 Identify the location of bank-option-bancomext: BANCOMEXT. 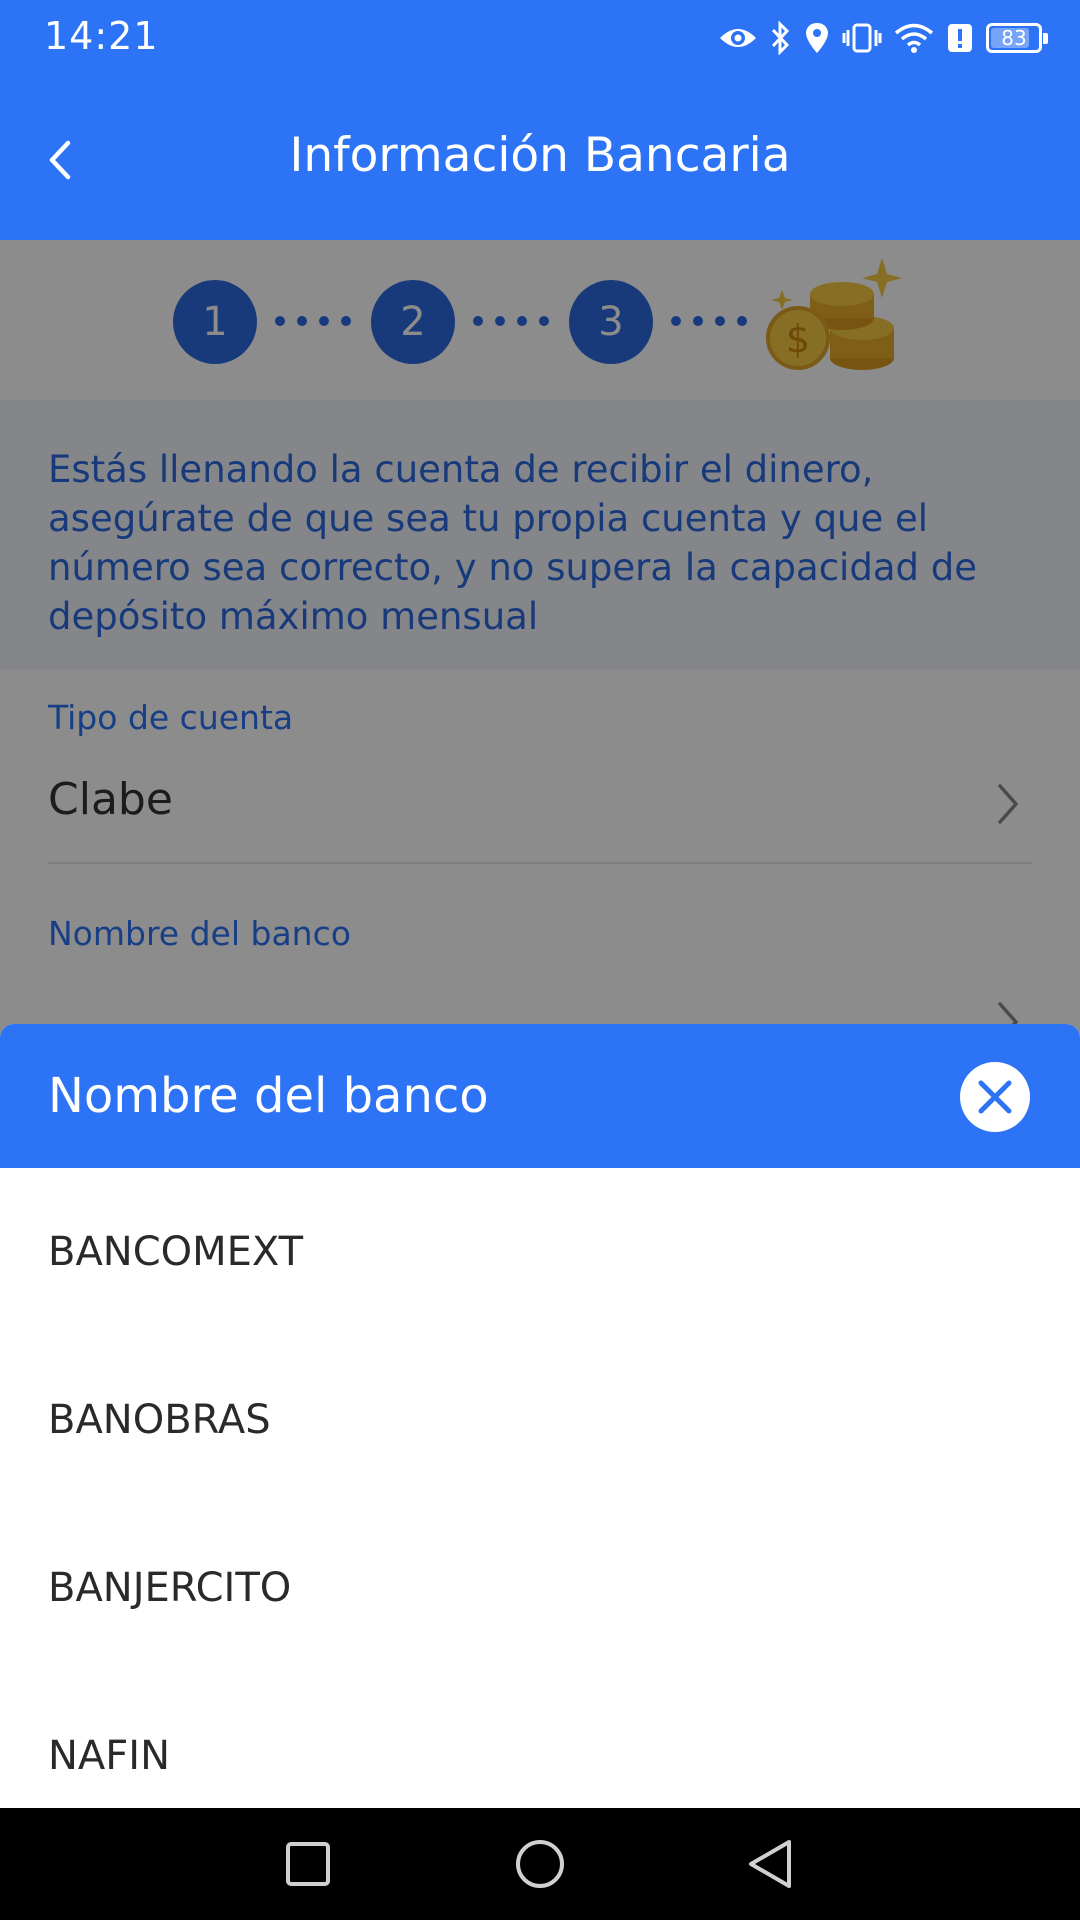
(540, 1252).